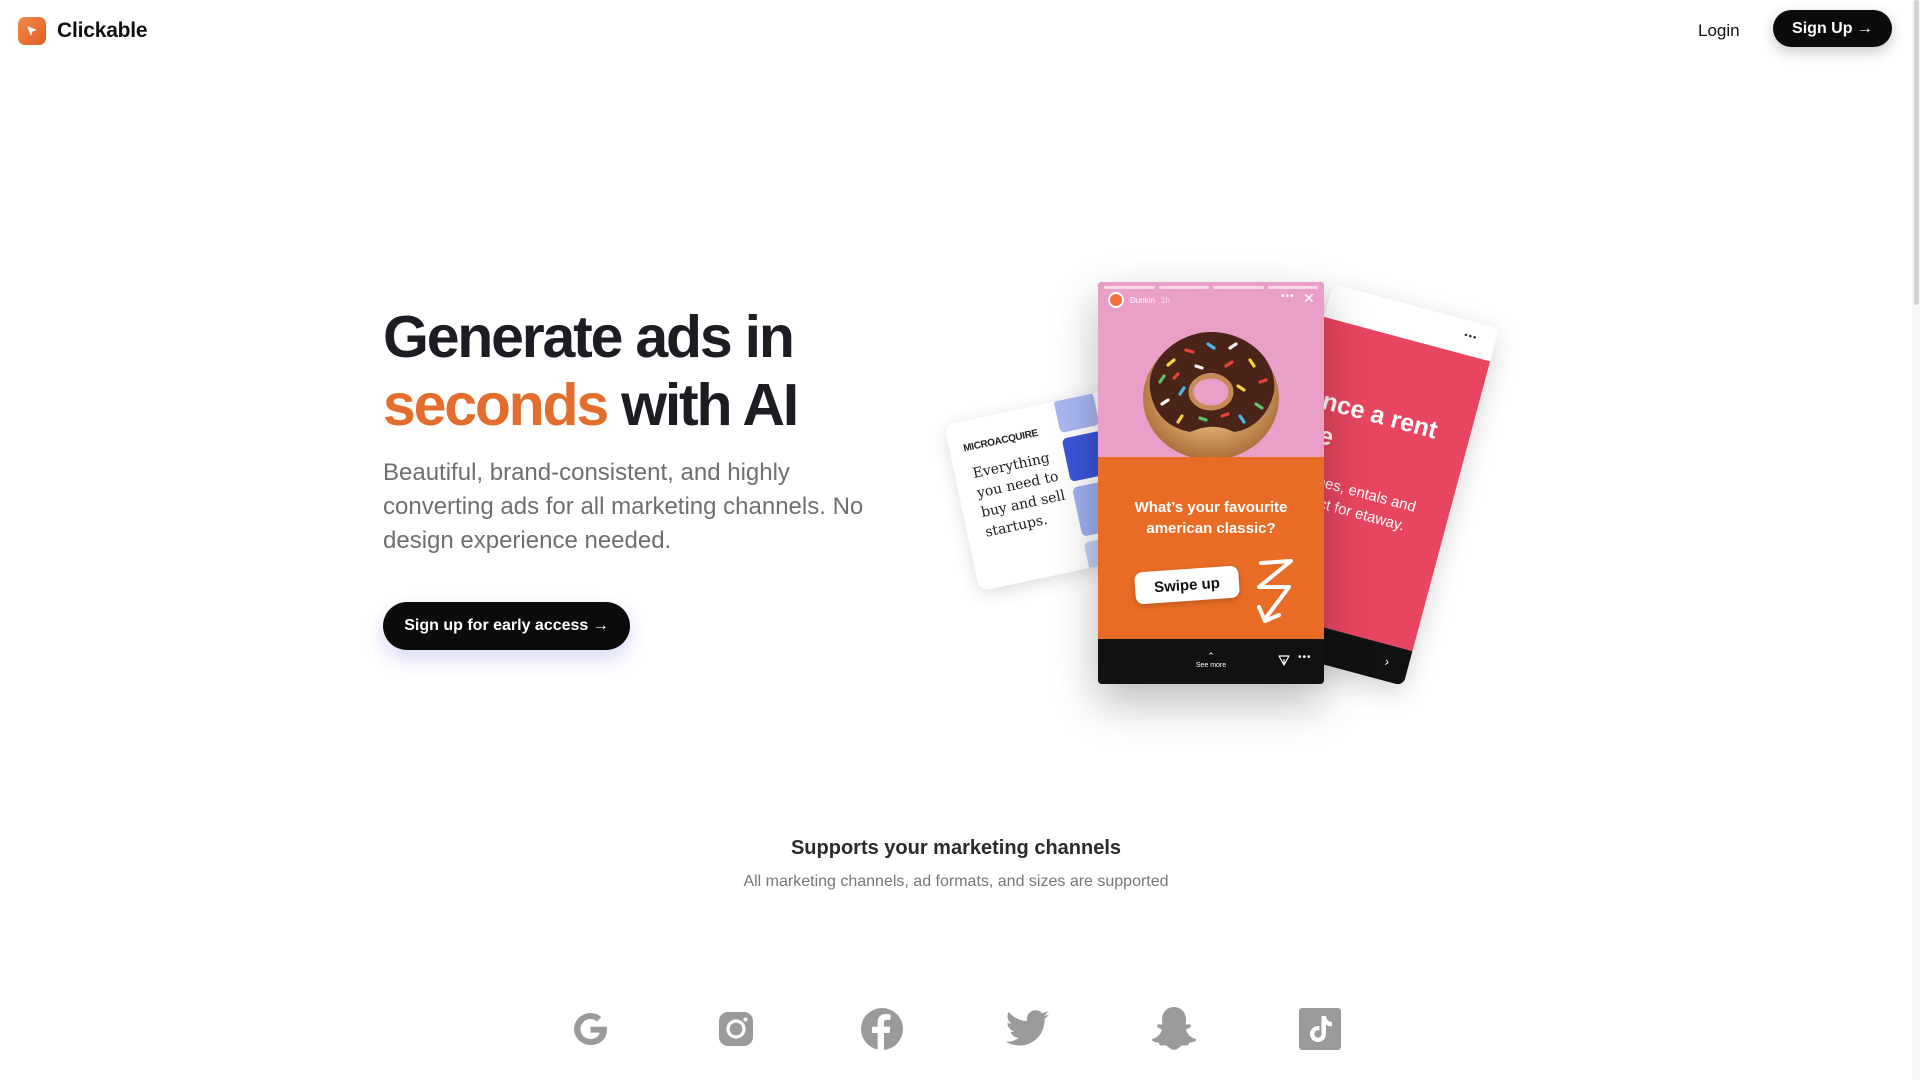 Image resolution: width=1920 pixels, height=1080 pixels. I want to click on squiggle-arrow-icon, so click(1275, 591).